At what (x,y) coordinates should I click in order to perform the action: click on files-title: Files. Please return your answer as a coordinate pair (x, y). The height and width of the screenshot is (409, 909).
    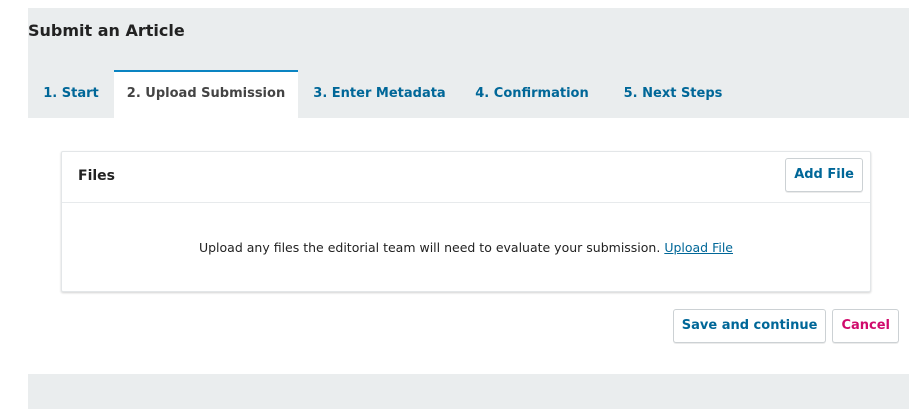
    Looking at the image, I should click on (96, 176).